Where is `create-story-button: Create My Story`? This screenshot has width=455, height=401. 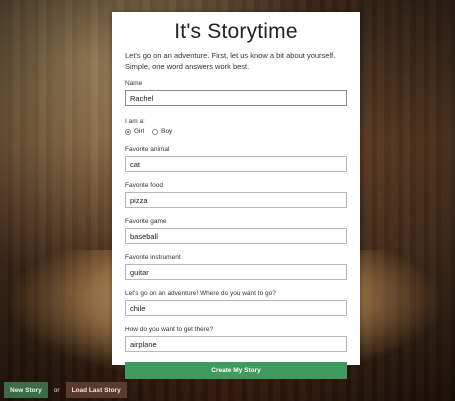
create-story-button: Create My Story is located at coordinates (236, 370).